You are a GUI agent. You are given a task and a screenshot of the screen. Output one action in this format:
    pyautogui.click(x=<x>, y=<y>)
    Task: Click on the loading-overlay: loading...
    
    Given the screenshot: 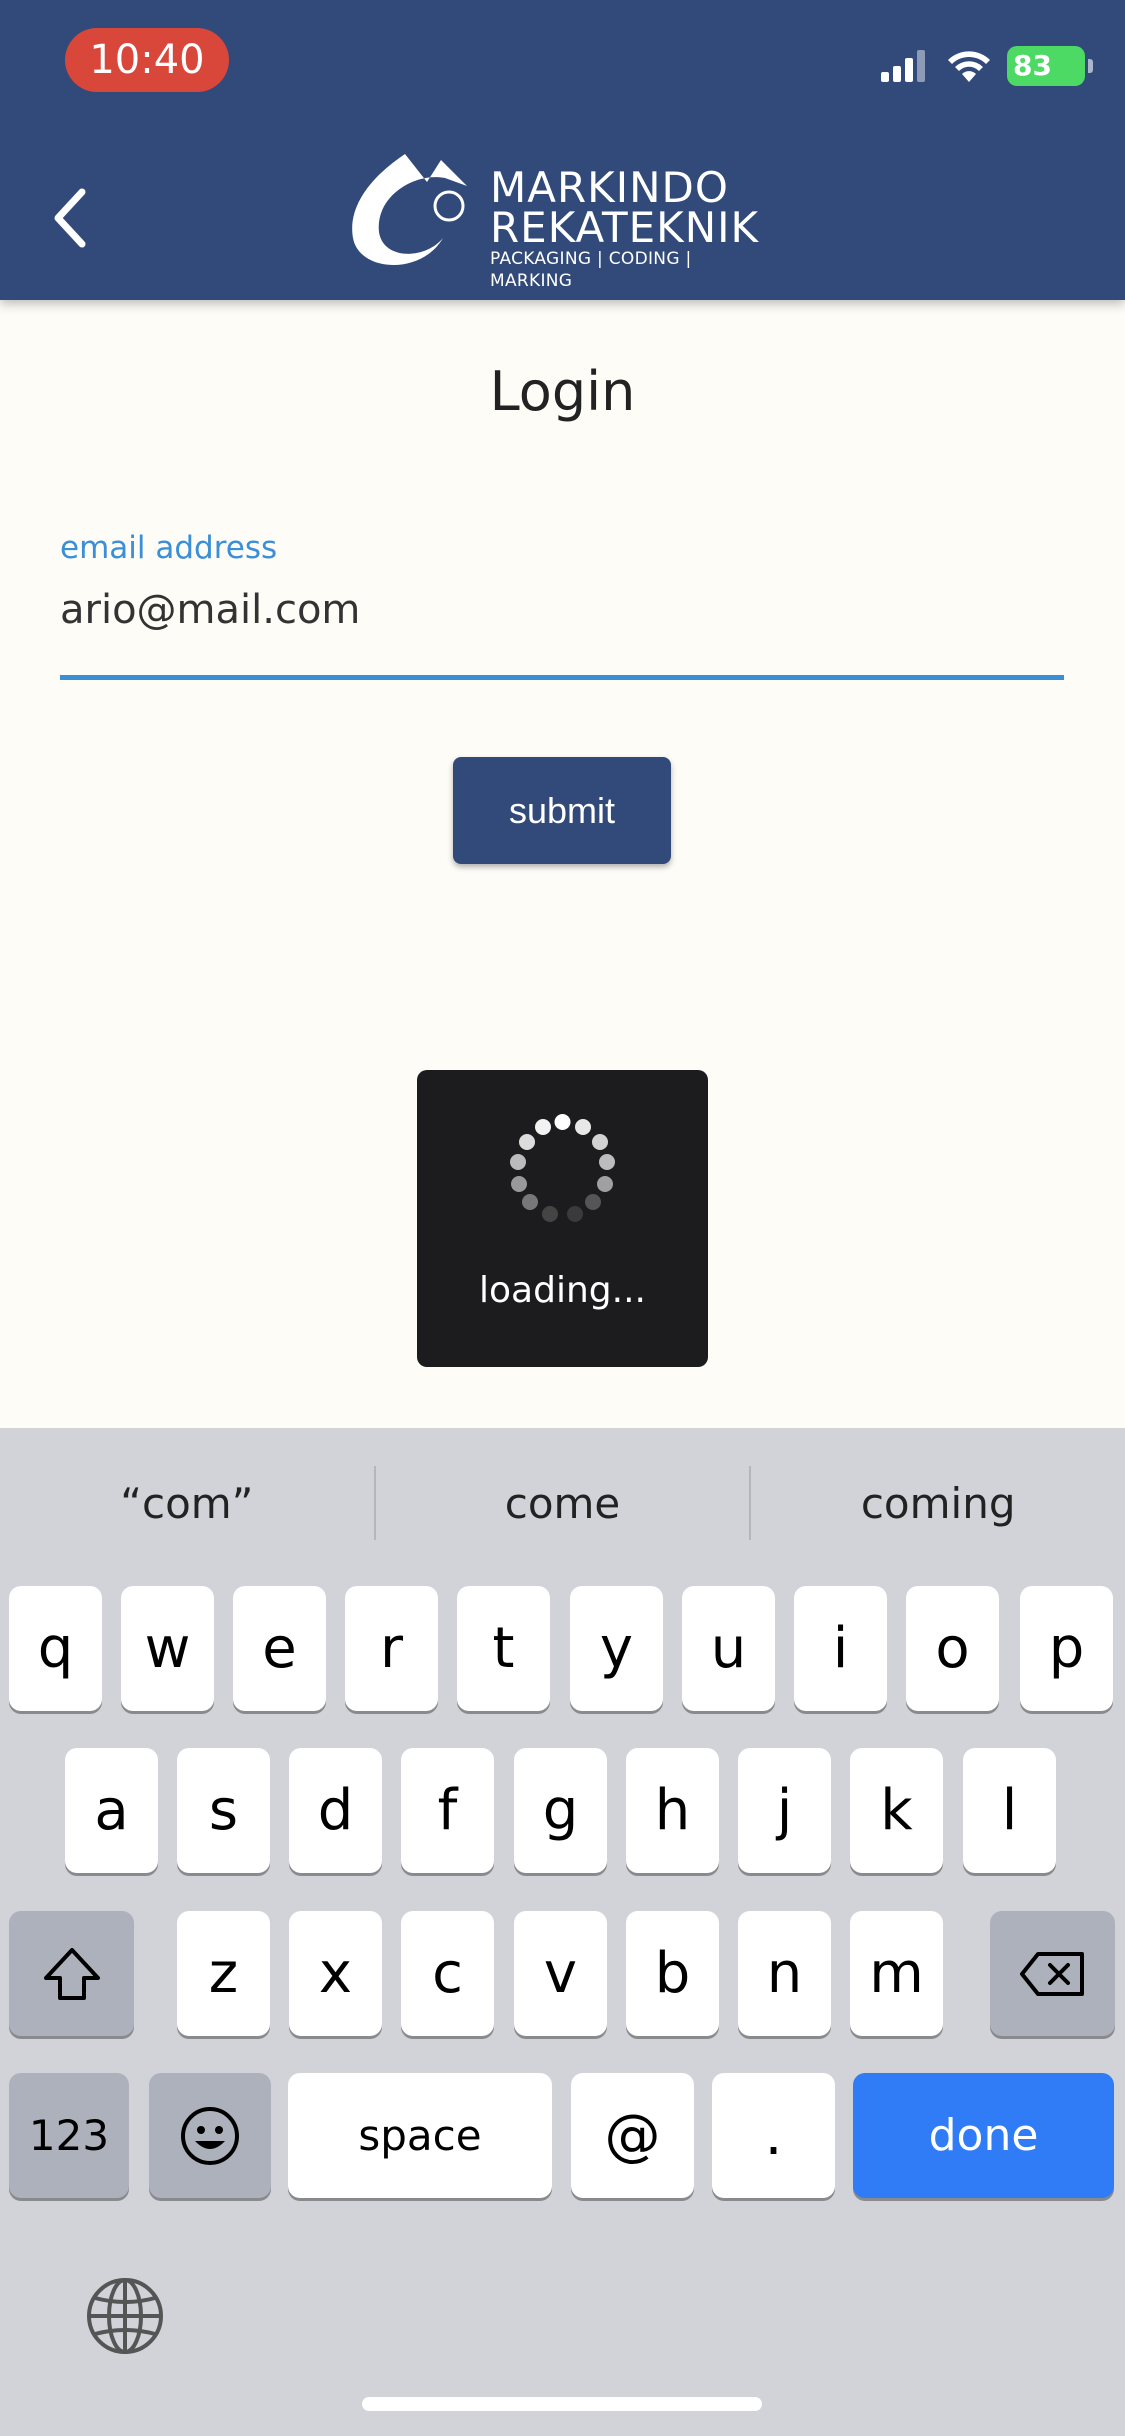 What is the action you would take?
    pyautogui.click(x=562, y=1218)
    